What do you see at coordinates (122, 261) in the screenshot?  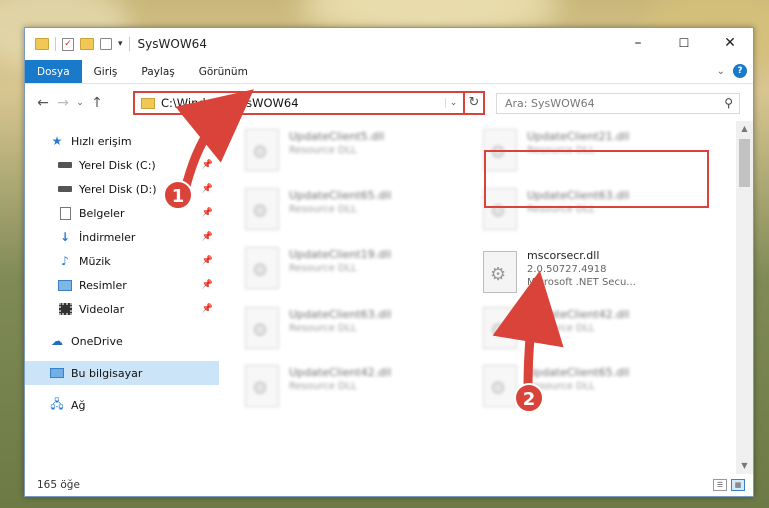 I see `sidebar-item-music: ♪ Müzik 📌` at bounding box center [122, 261].